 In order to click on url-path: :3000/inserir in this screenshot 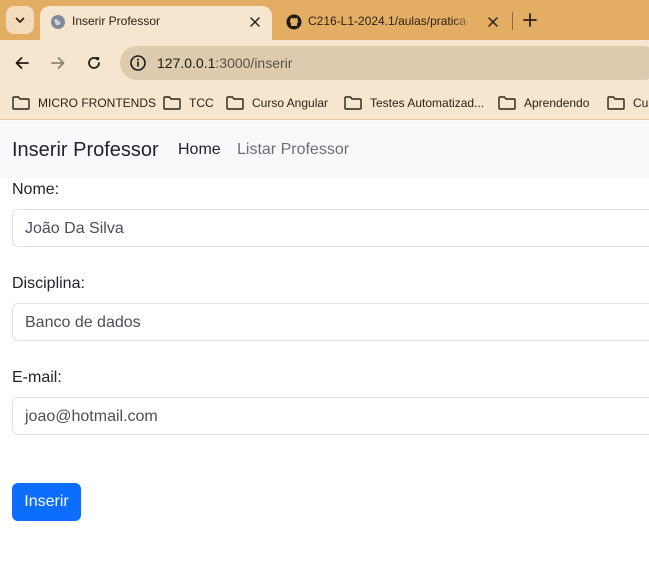, I will do `click(254, 63)`.